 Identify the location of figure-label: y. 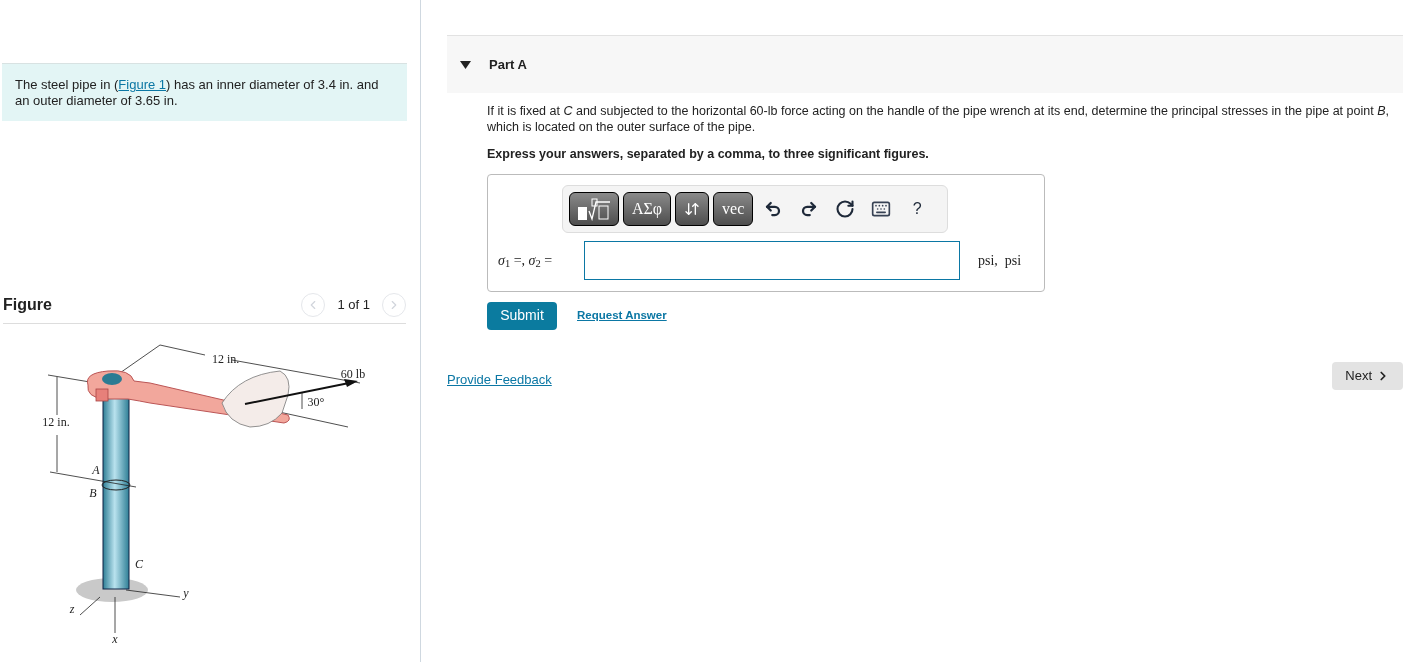
(186, 593).